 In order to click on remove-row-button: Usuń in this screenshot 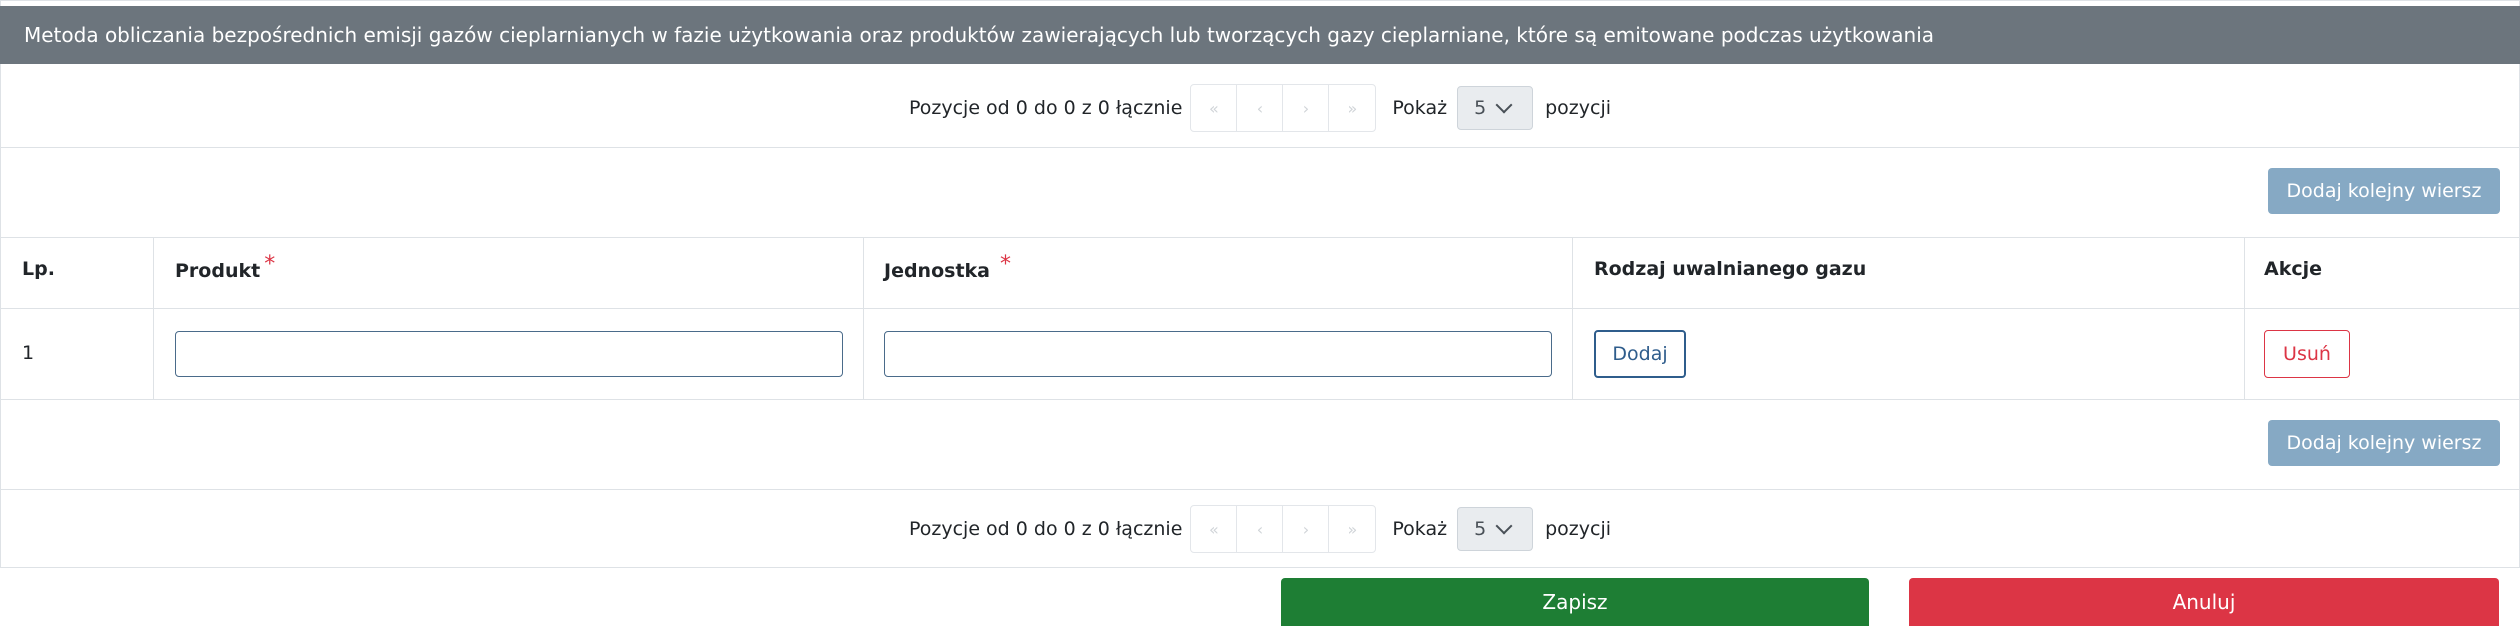, I will do `click(2307, 354)`.